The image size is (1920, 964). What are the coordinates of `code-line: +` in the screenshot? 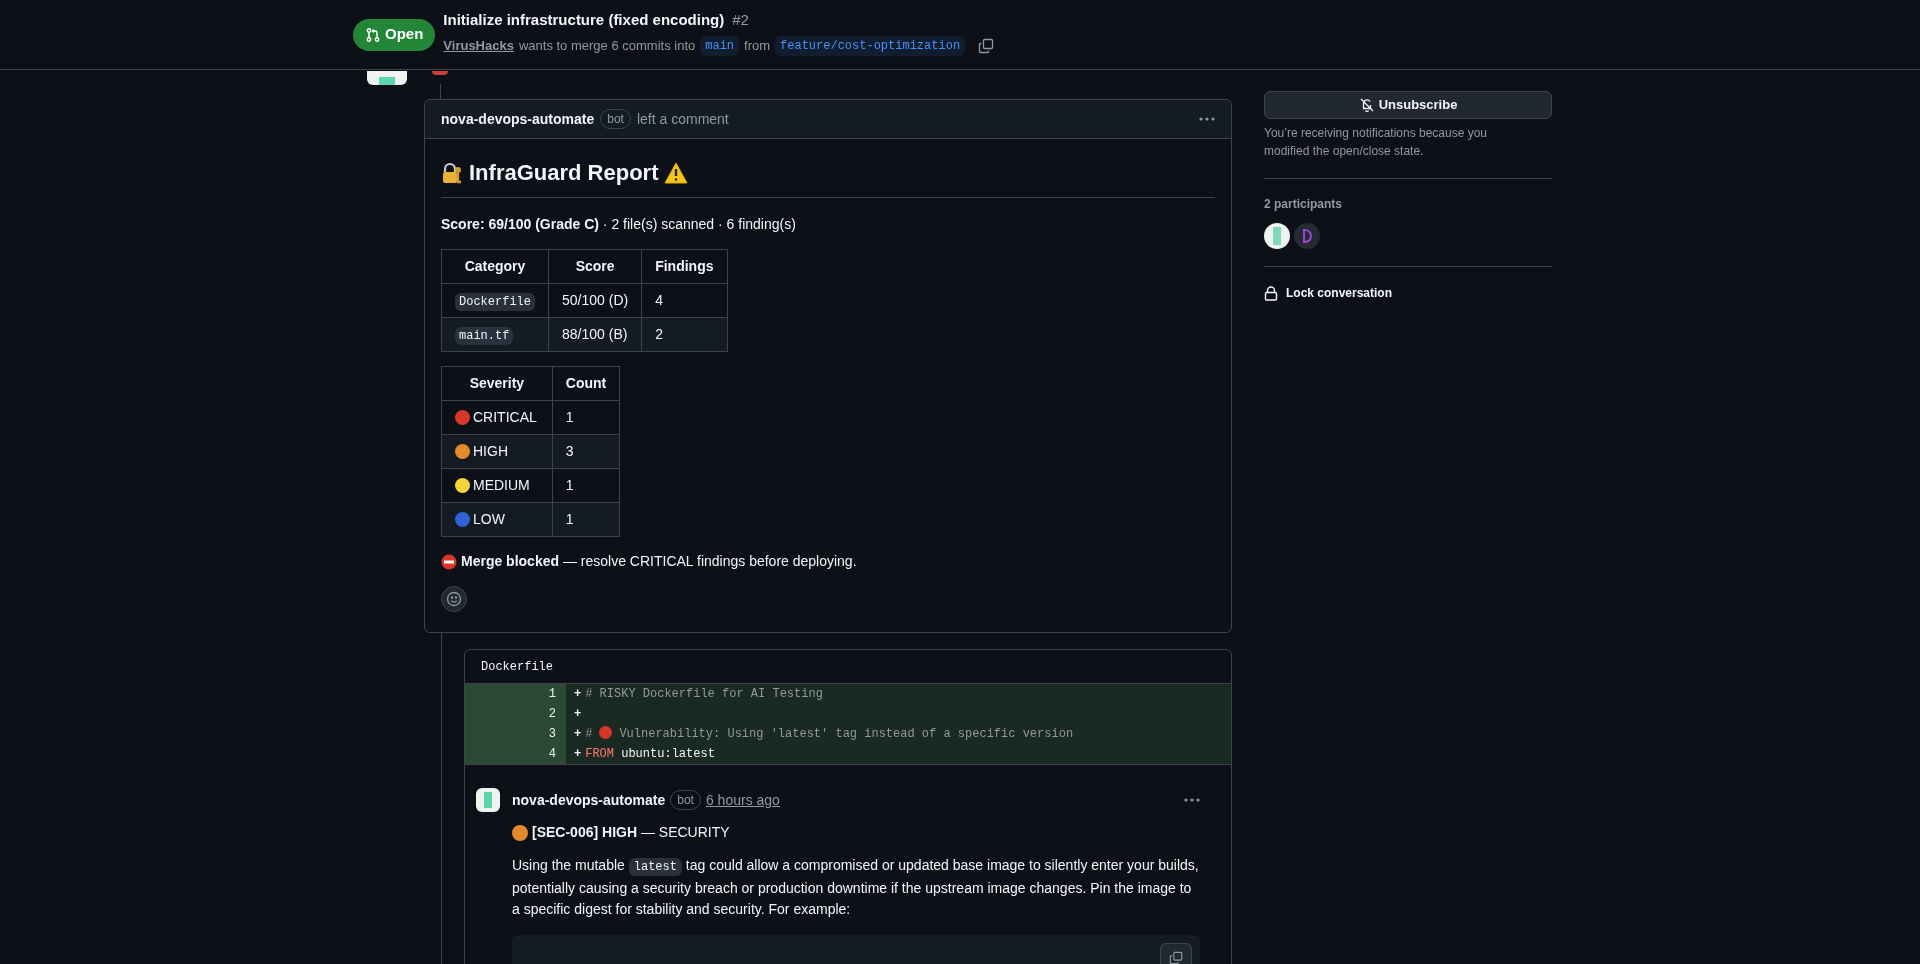 It's located at (578, 714).